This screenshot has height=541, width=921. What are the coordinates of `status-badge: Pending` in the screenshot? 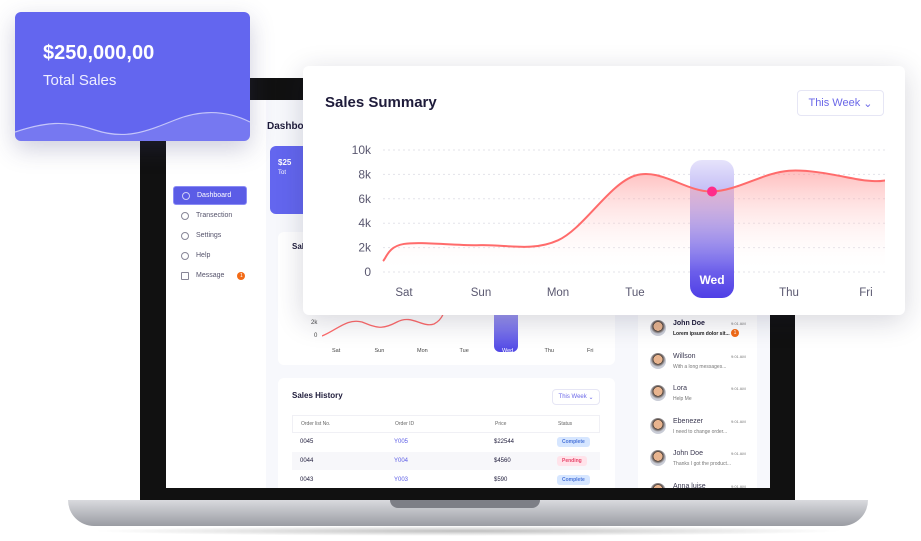 It's located at (572, 461).